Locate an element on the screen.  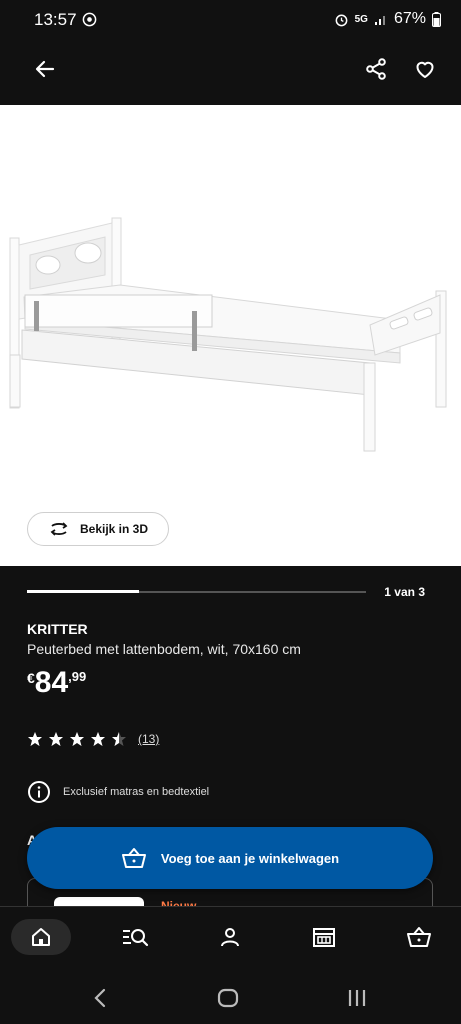
signal-icon is located at coordinates (381, 19).